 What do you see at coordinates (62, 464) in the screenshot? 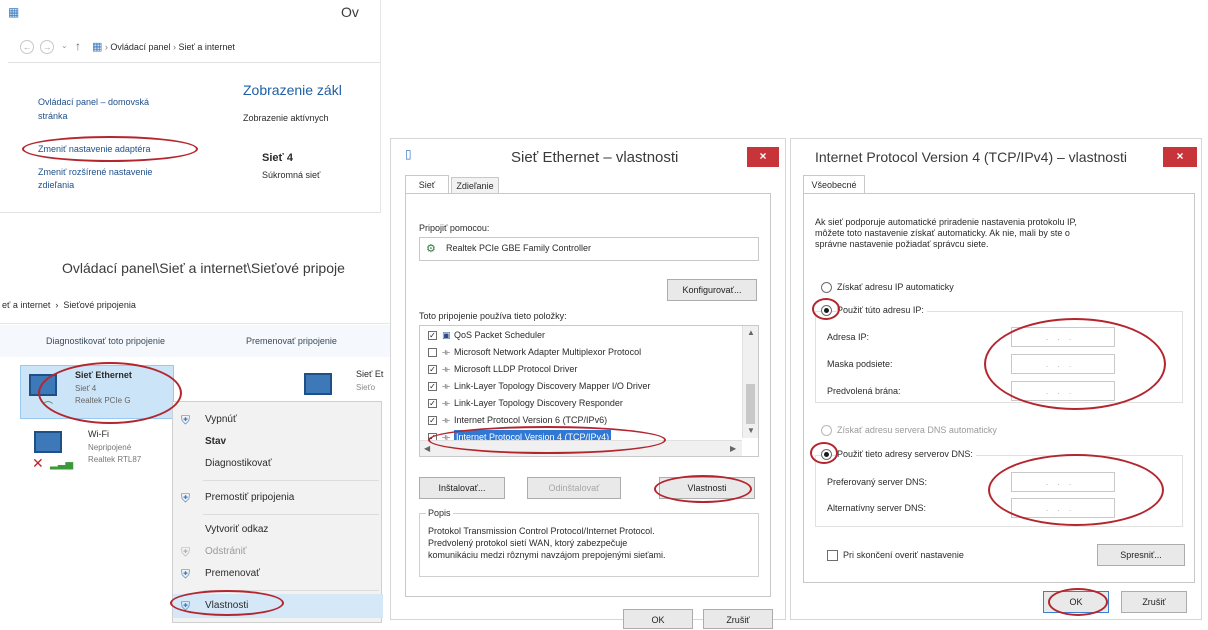
I see `signal-bars-icon: ▂▃▅` at bounding box center [62, 464].